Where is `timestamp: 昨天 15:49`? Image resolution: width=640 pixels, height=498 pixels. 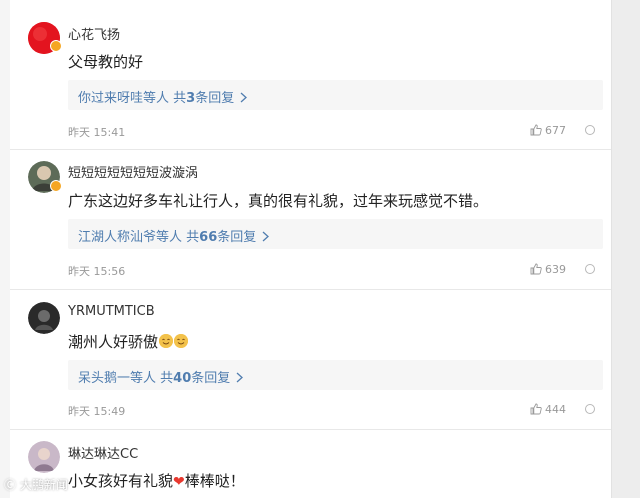 timestamp: 昨天 15:49 is located at coordinates (97, 411).